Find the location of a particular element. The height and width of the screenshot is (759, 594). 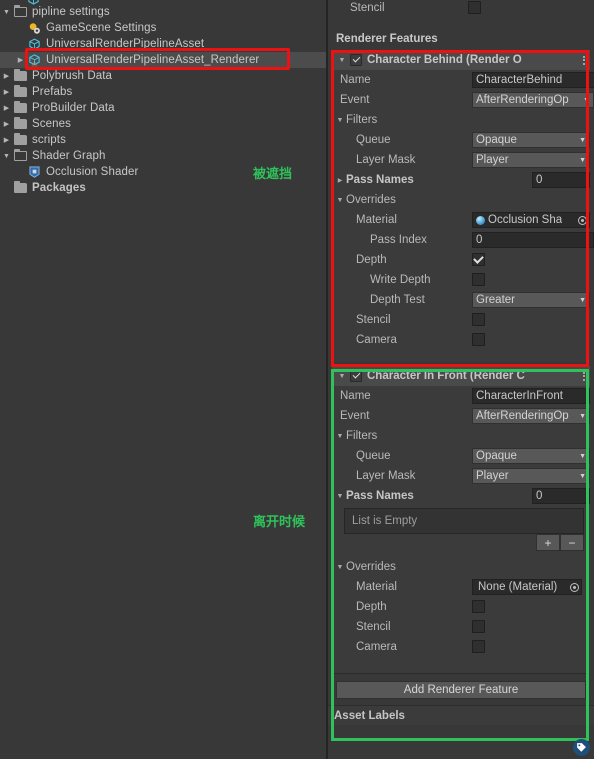

write-depth-checkbox is located at coordinates (478, 279).